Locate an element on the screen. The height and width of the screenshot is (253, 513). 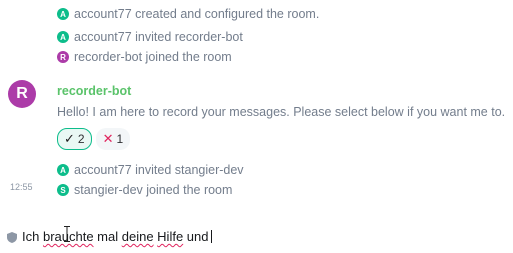
timeline-event: A account77 invited stangier-dev is located at coordinates (150, 170).